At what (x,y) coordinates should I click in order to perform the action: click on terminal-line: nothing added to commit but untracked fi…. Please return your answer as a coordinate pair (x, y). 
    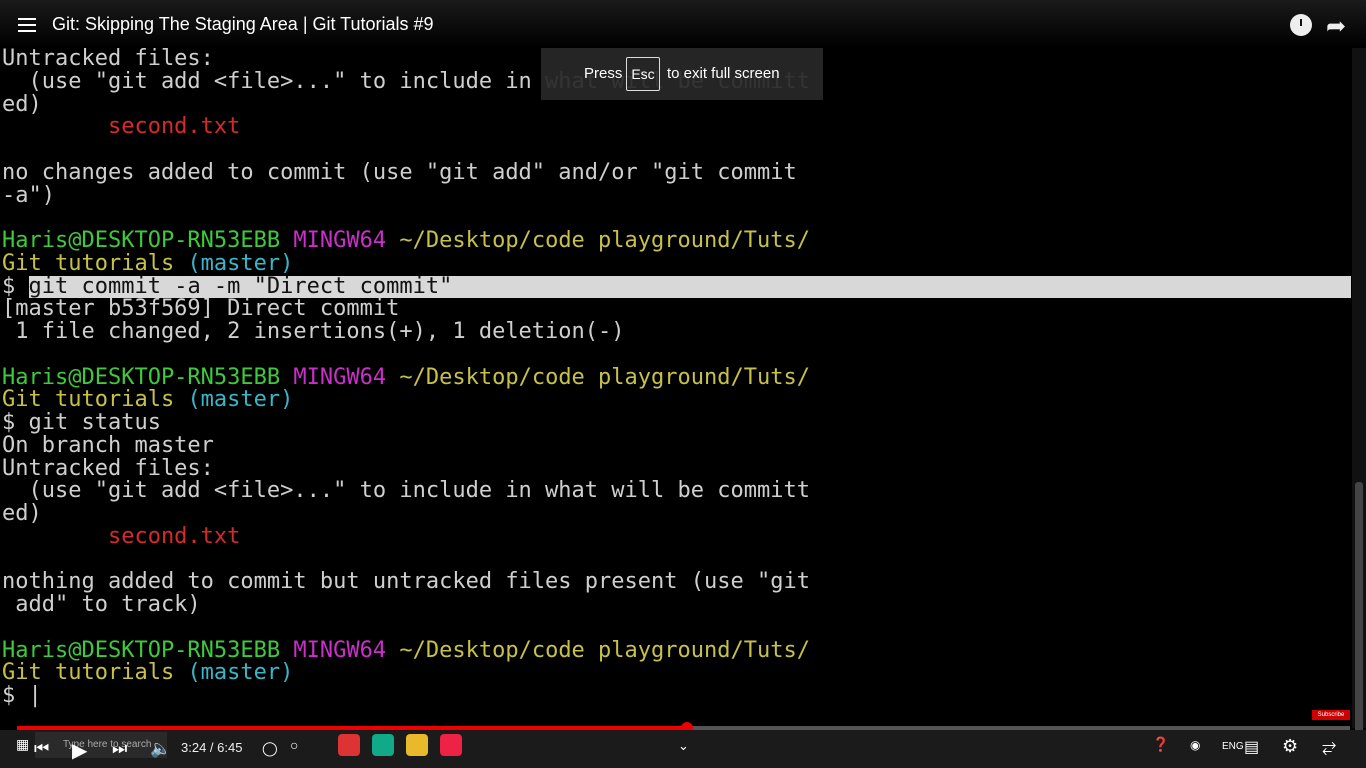
    Looking at the image, I should click on (677, 582).